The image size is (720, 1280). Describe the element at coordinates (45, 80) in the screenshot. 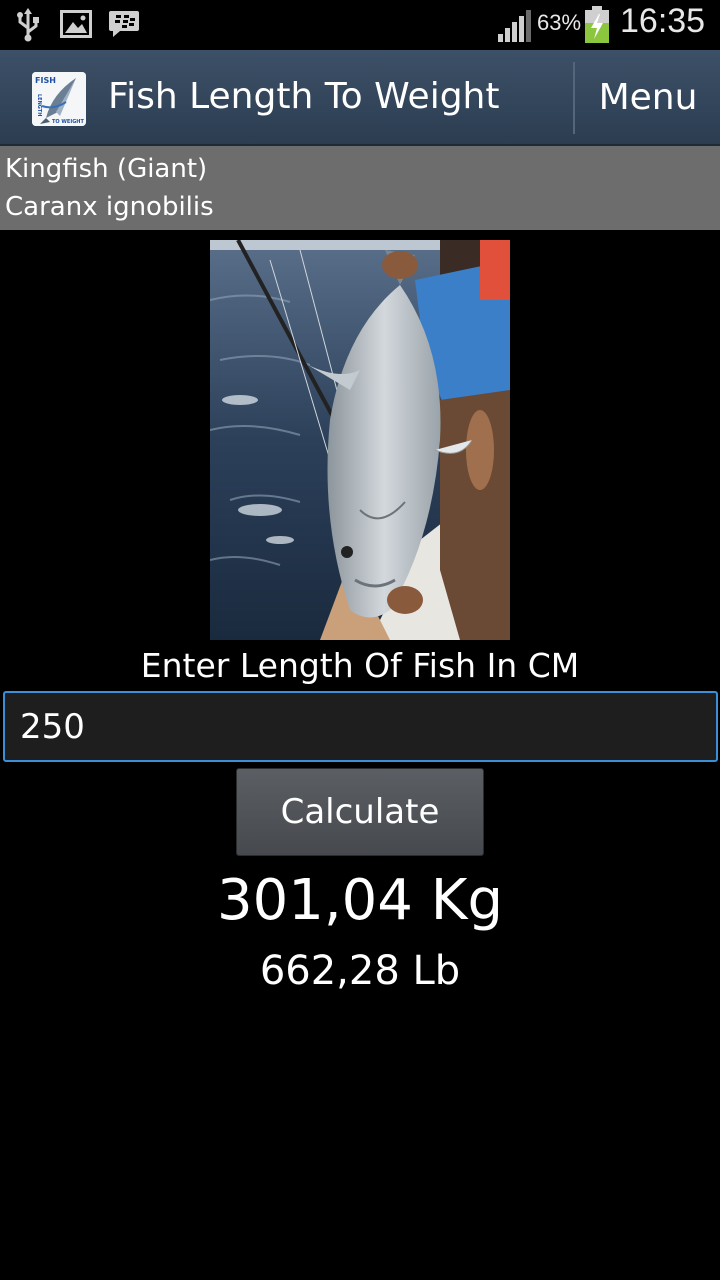

I see `svg-text: FISH` at that location.